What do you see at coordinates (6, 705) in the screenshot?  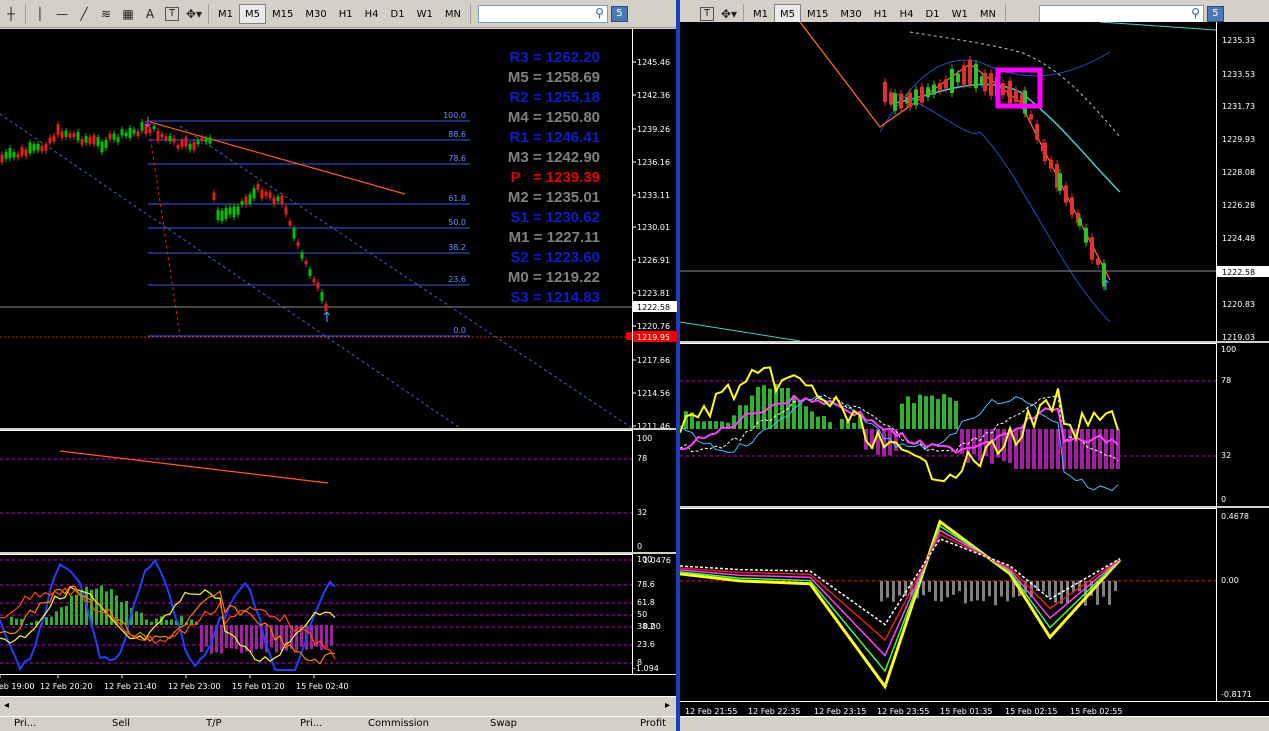 I see `scroll-left-icon: ◂` at bounding box center [6, 705].